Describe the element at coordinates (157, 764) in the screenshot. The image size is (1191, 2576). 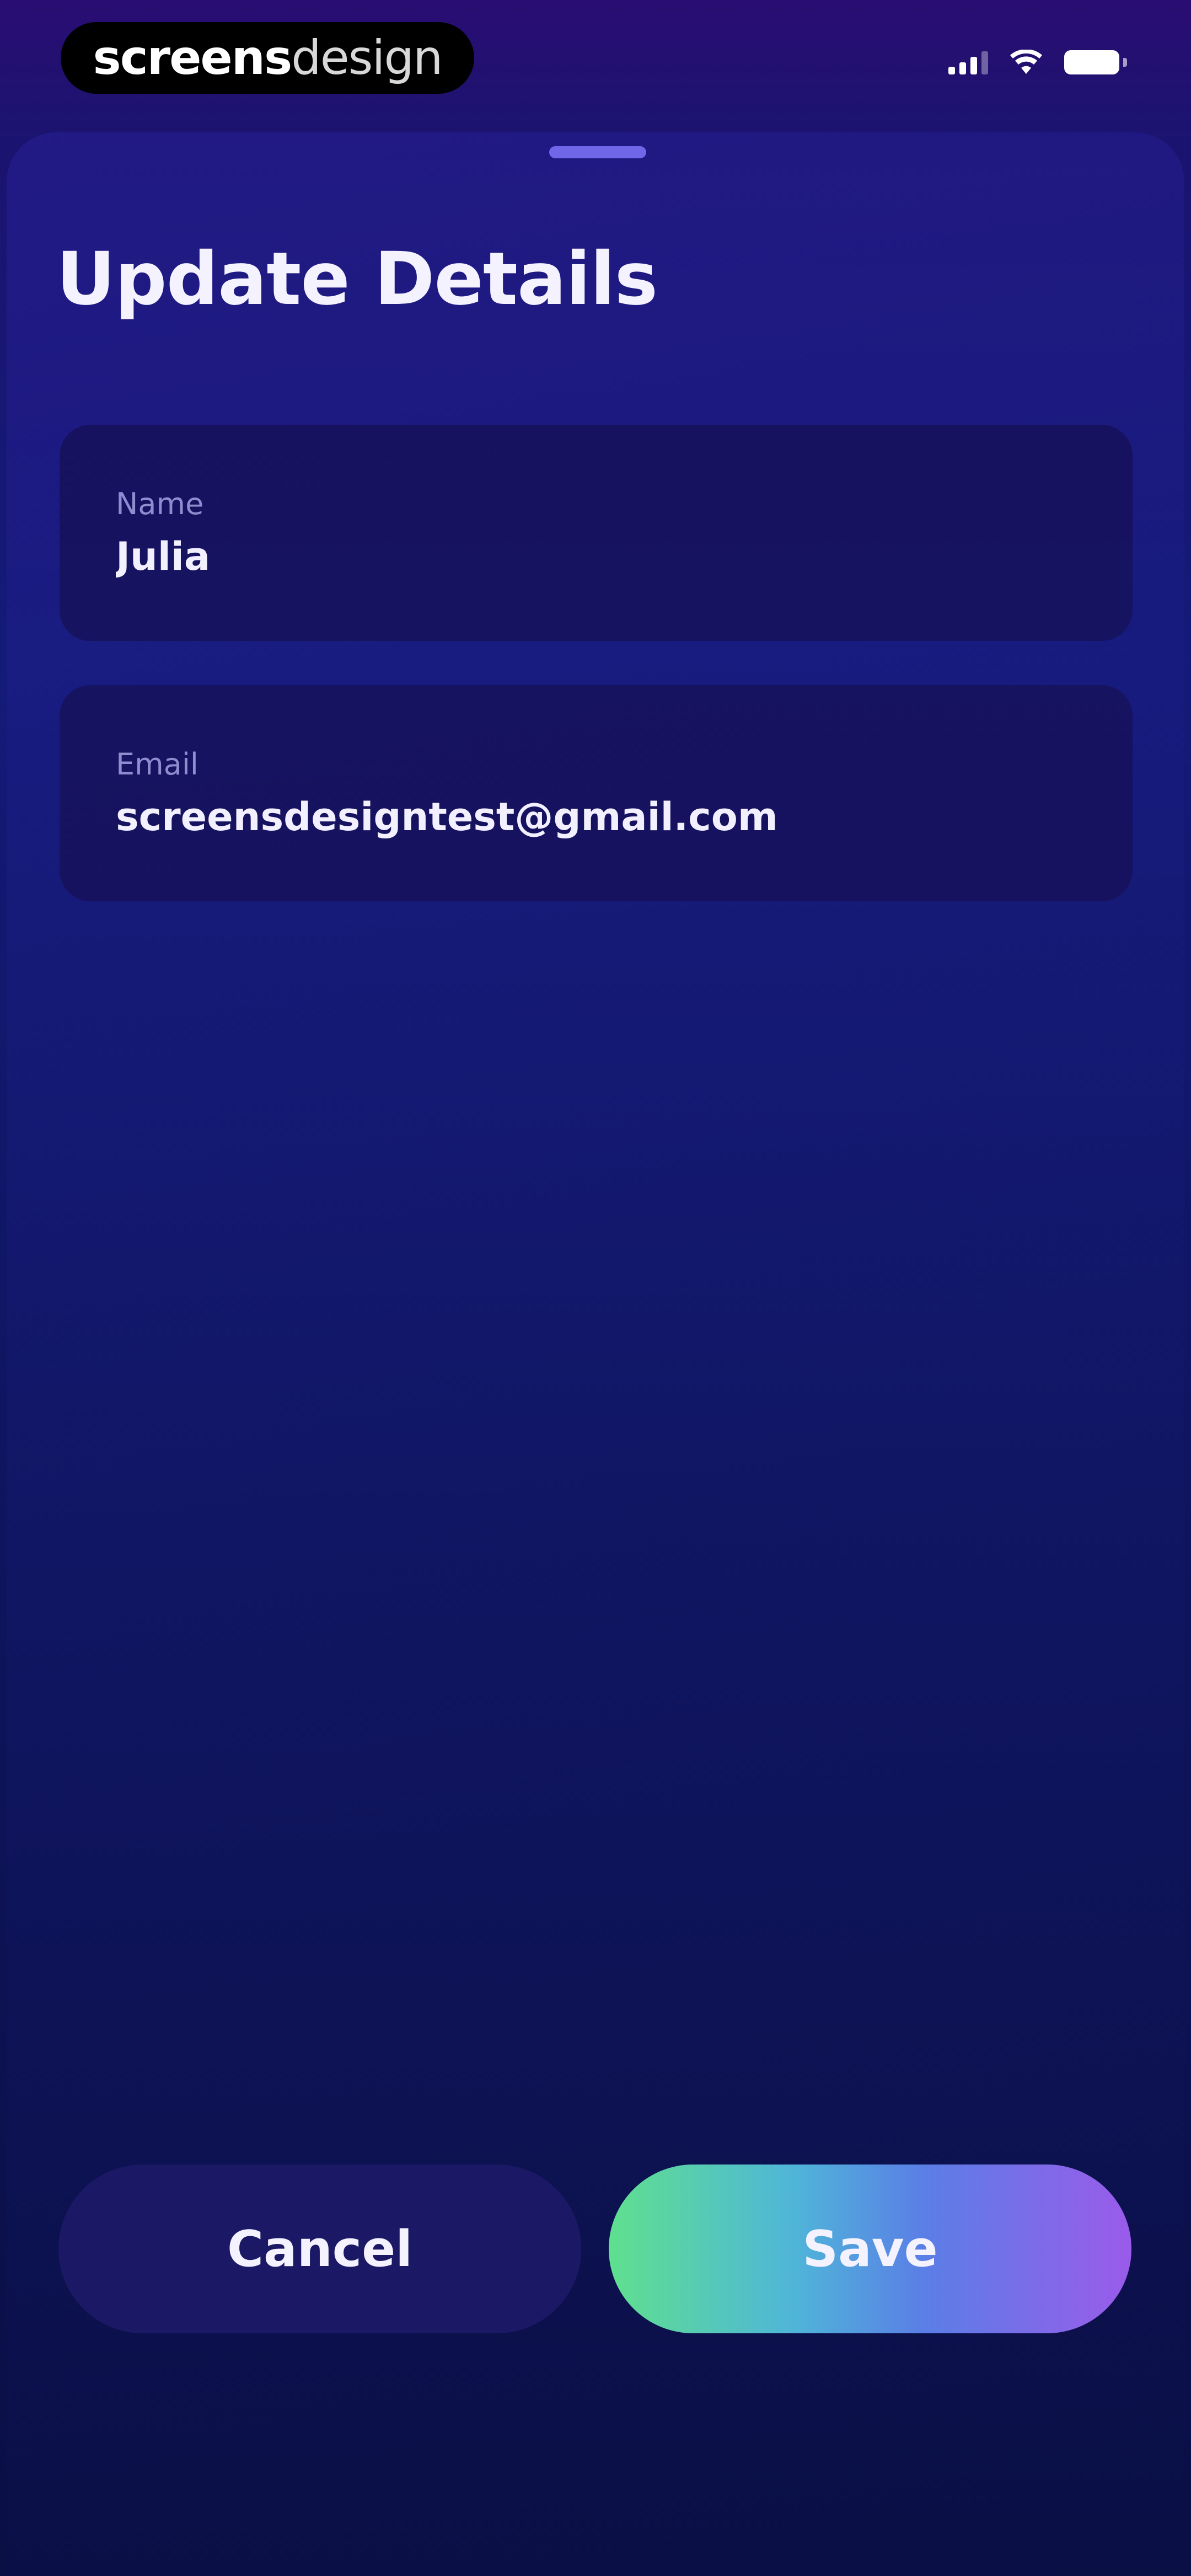
I see `email-field-label: Email` at that location.